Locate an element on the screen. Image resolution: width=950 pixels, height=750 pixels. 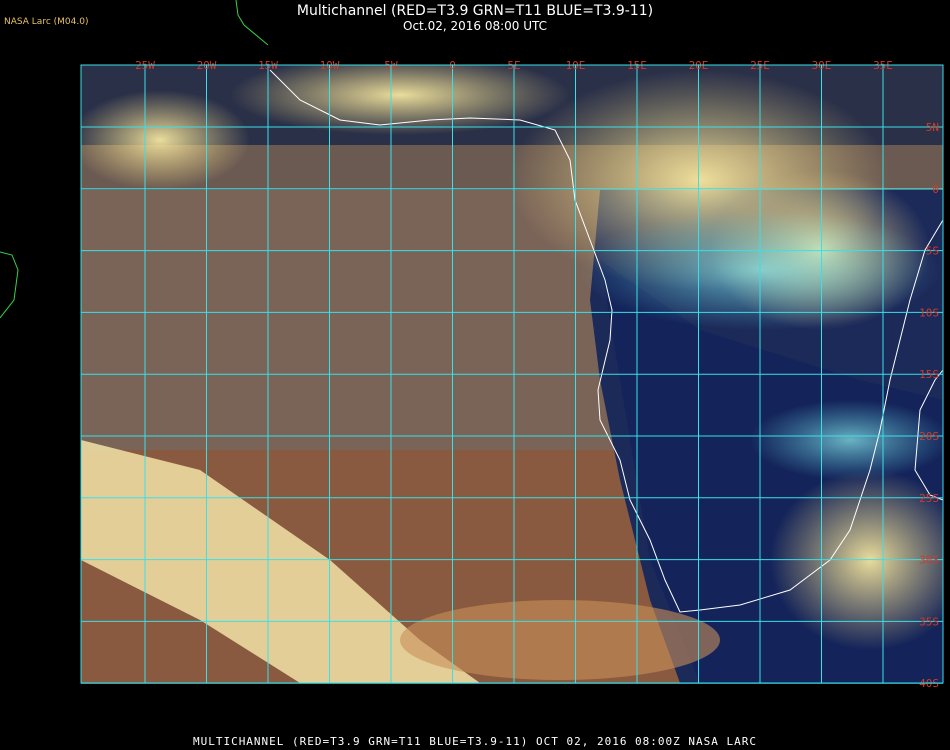
lat-label-5S: 5S is located at coordinates (932, 251).